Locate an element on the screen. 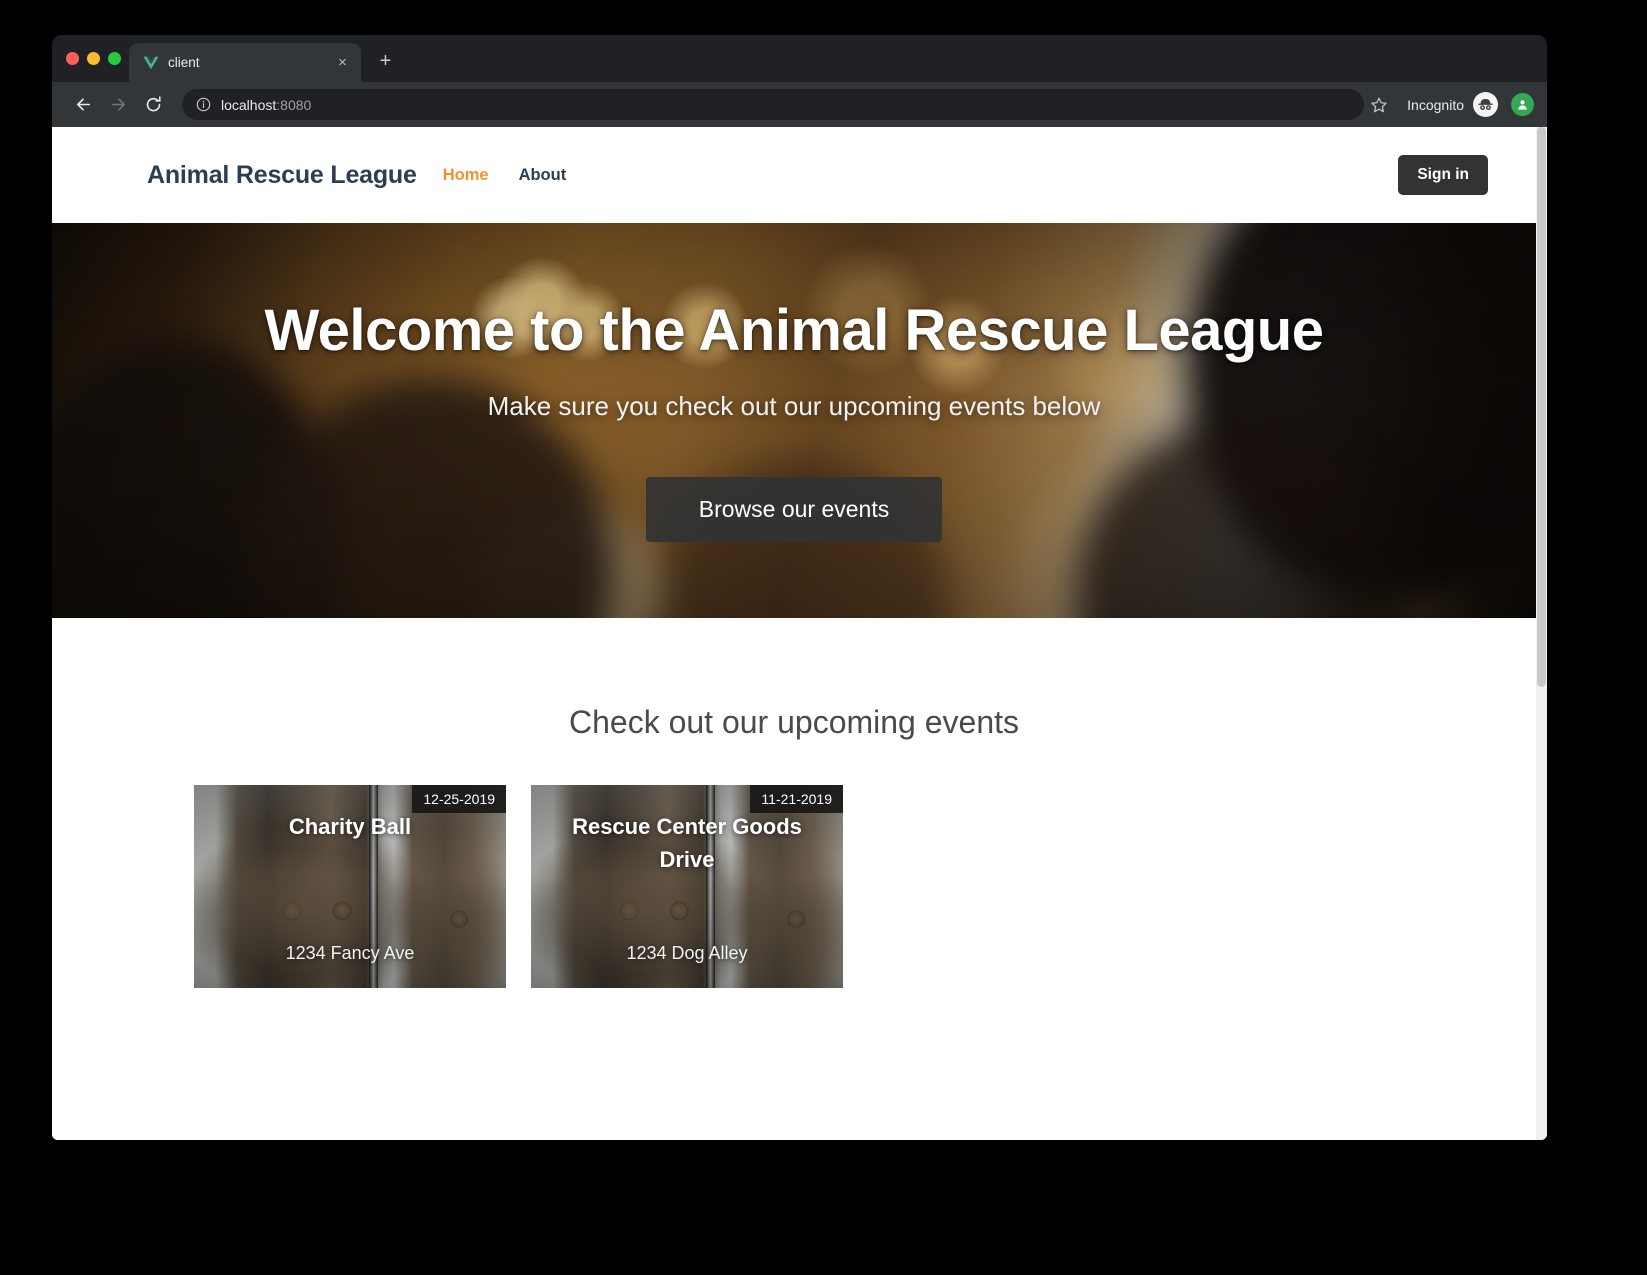  profile-avatar-icon is located at coordinates (1522, 104).